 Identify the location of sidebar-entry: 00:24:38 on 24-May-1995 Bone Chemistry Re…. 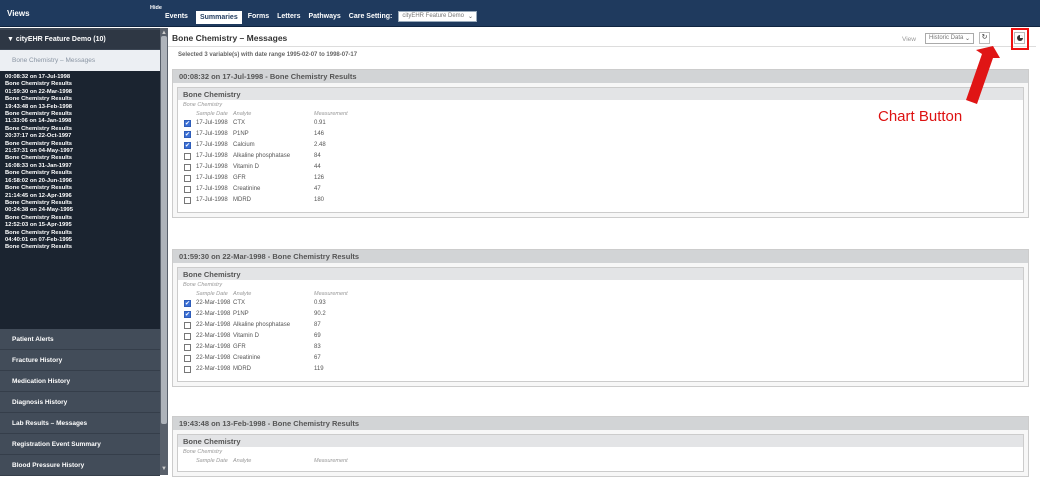
(82, 214).